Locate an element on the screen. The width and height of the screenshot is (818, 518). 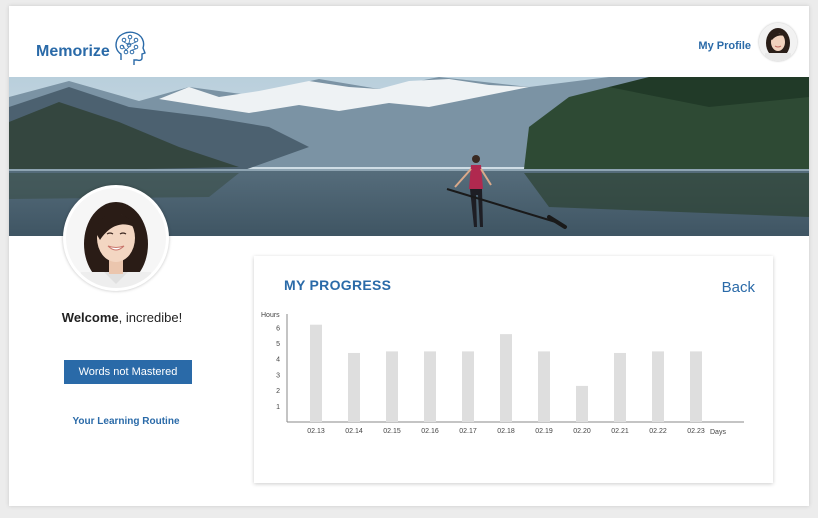
x-tick-label: 02.21 is located at coordinates (620, 431).